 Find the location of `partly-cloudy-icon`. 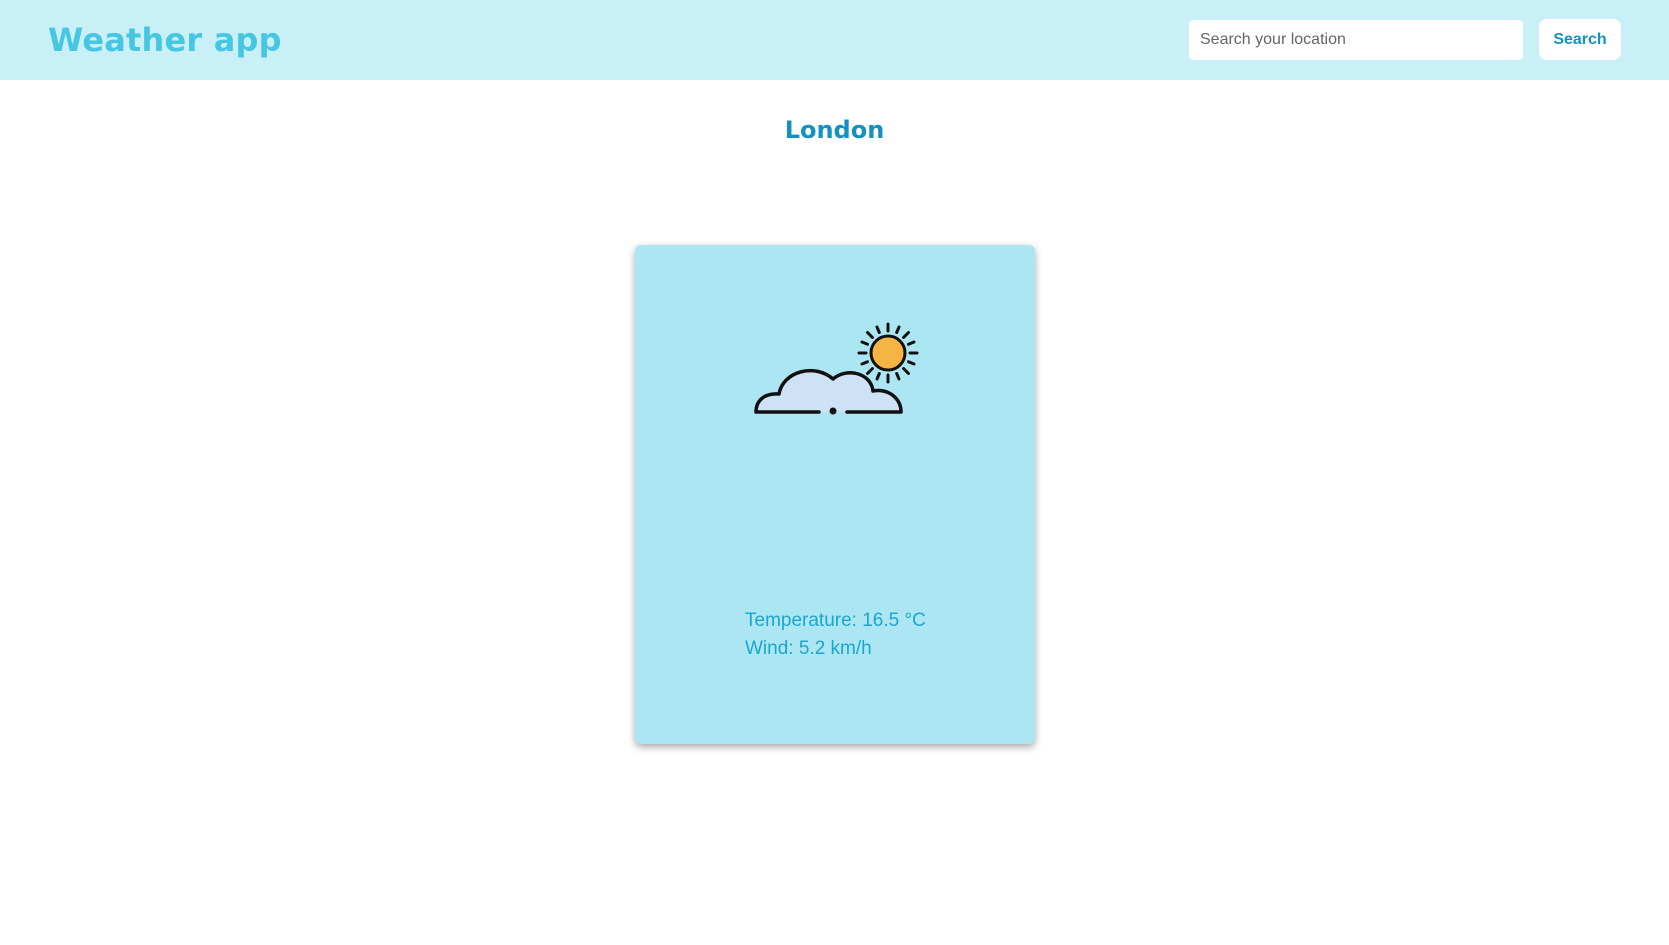

partly-cloudy-icon is located at coordinates (836, 368).